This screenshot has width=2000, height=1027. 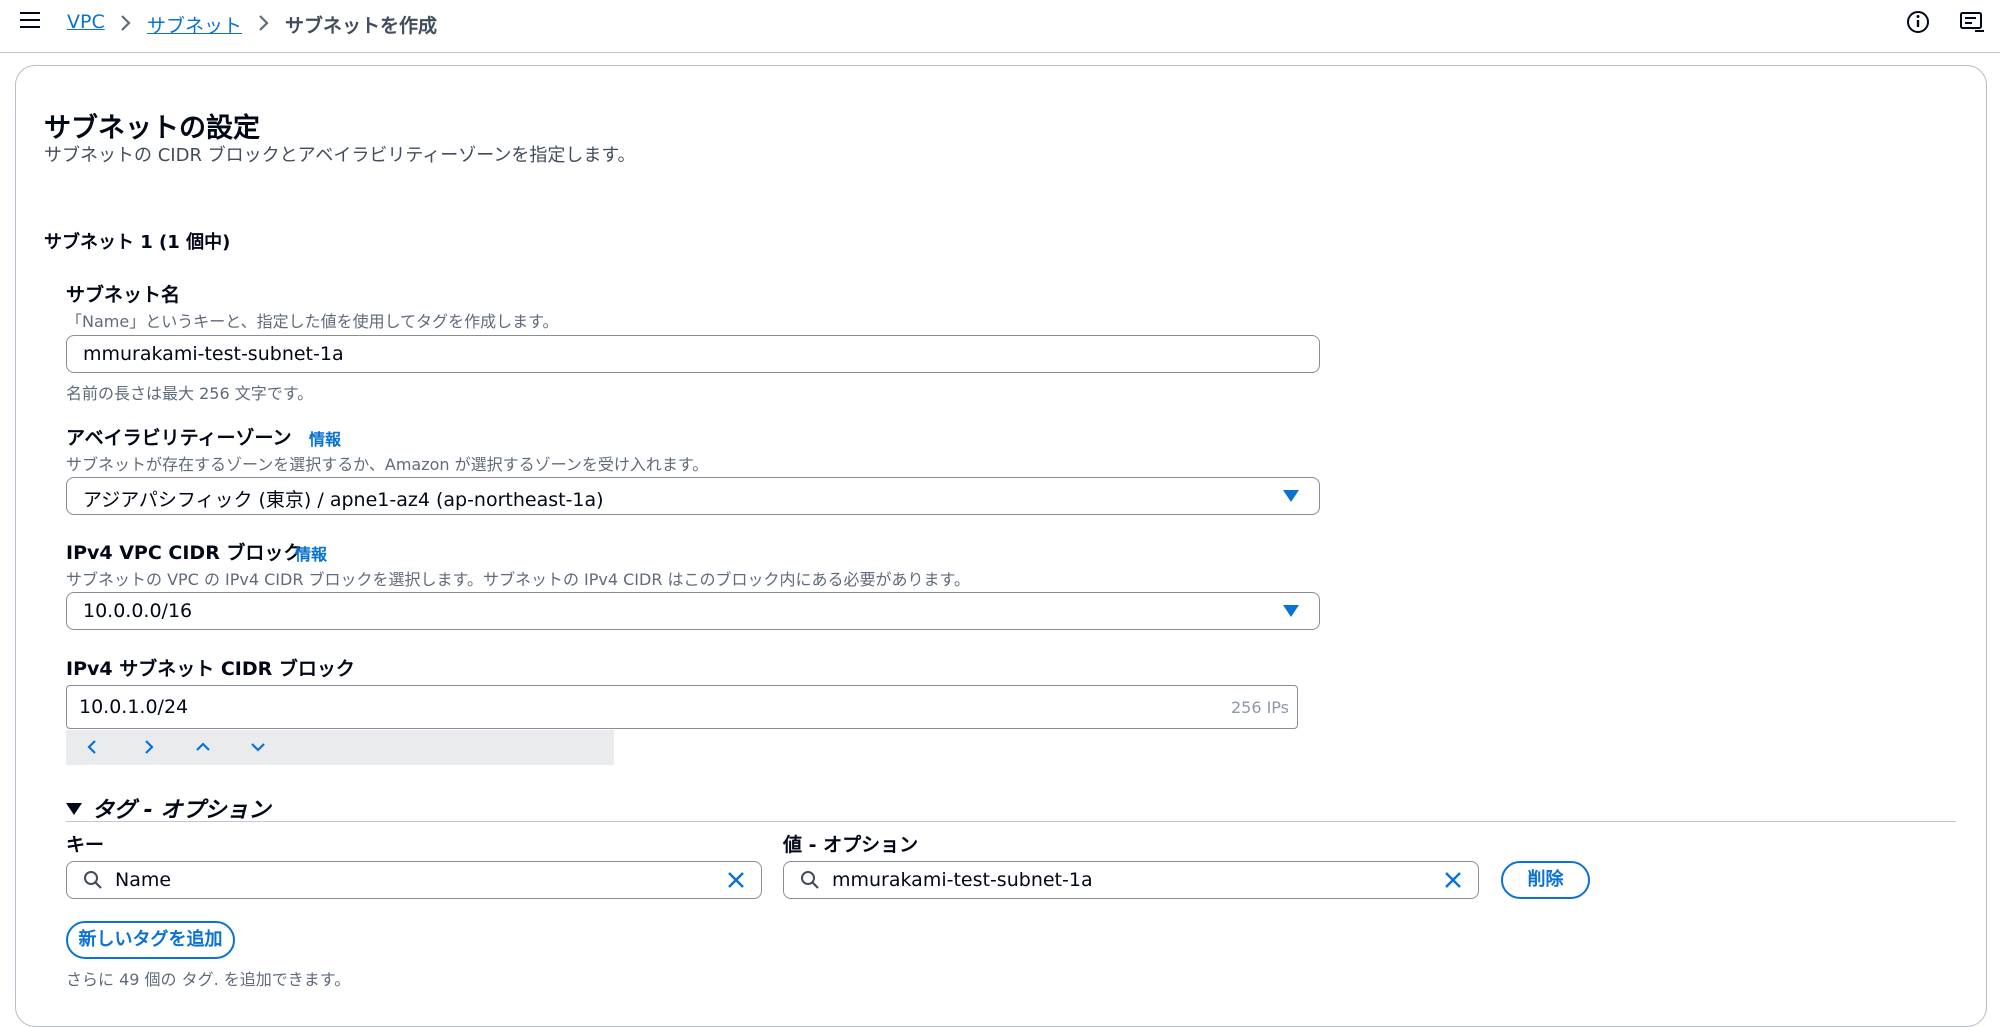 I want to click on subnet-name-value: mmurakami-test-subnet-1a, so click(x=213, y=354).